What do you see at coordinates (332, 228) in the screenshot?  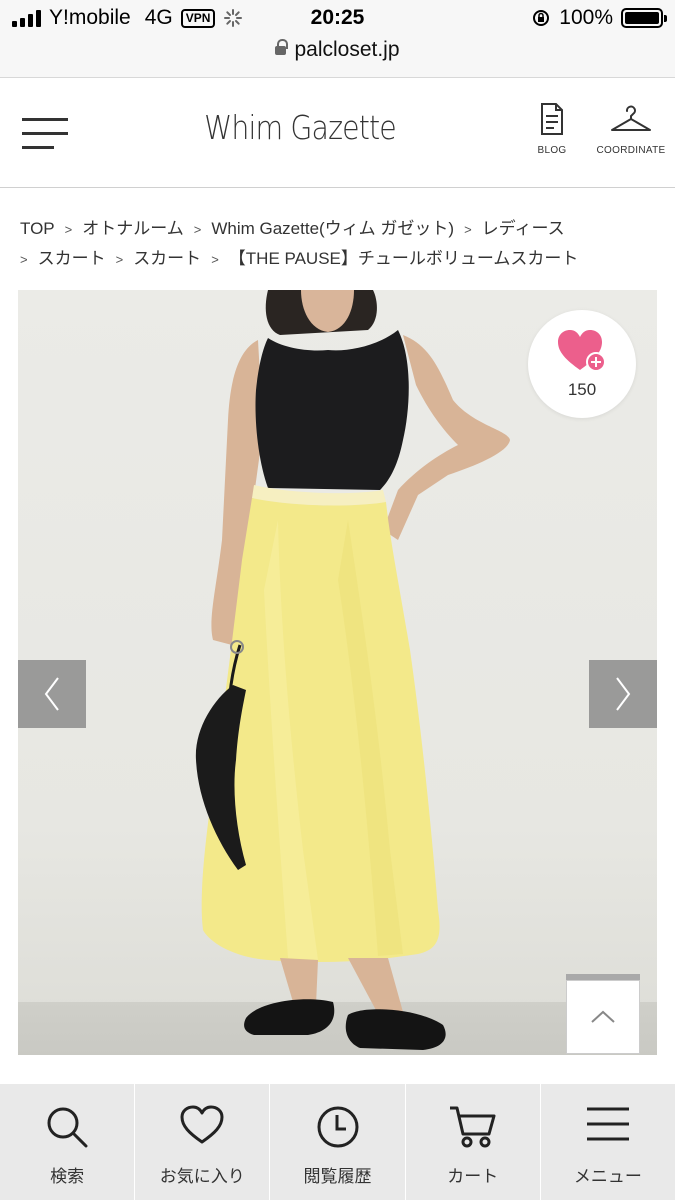 I see `breadcrumb-item-brand: Whim Gazette(ウィム ガゼット)` at bounding box center [332, 228].